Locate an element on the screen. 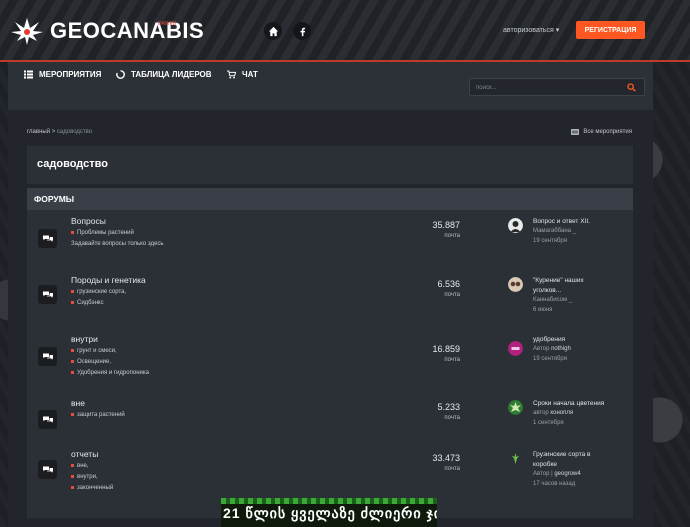 The width and height of the screenshot is (690, 527). post-count: 6.536 is located at coordinates (448, 284).